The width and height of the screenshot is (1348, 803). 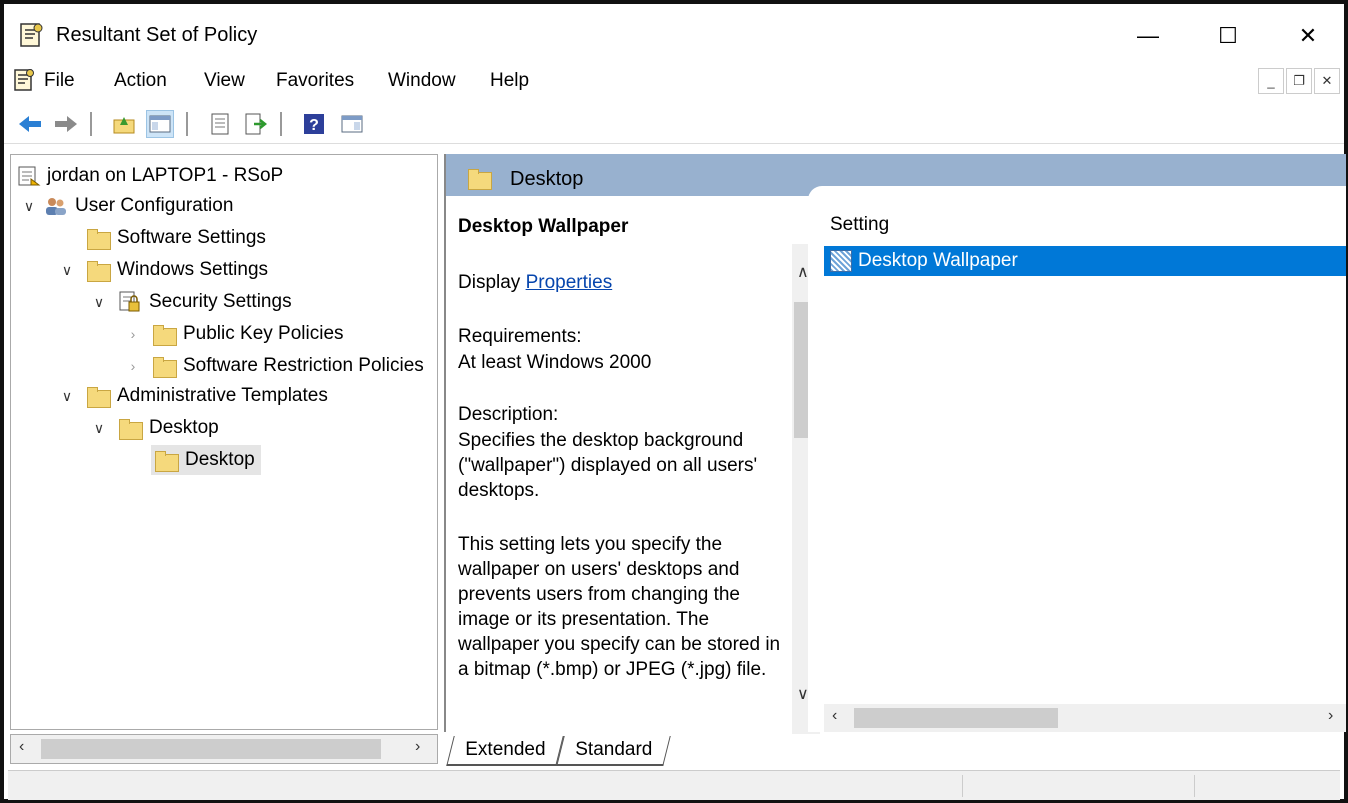 I want to click on tree-item-desktop-selected: Desktop, so click(x=206, y=460).